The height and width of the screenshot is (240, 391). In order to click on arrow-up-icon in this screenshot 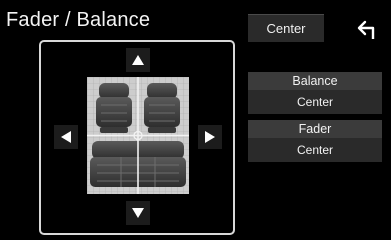, I will do `click(138, 60)`.